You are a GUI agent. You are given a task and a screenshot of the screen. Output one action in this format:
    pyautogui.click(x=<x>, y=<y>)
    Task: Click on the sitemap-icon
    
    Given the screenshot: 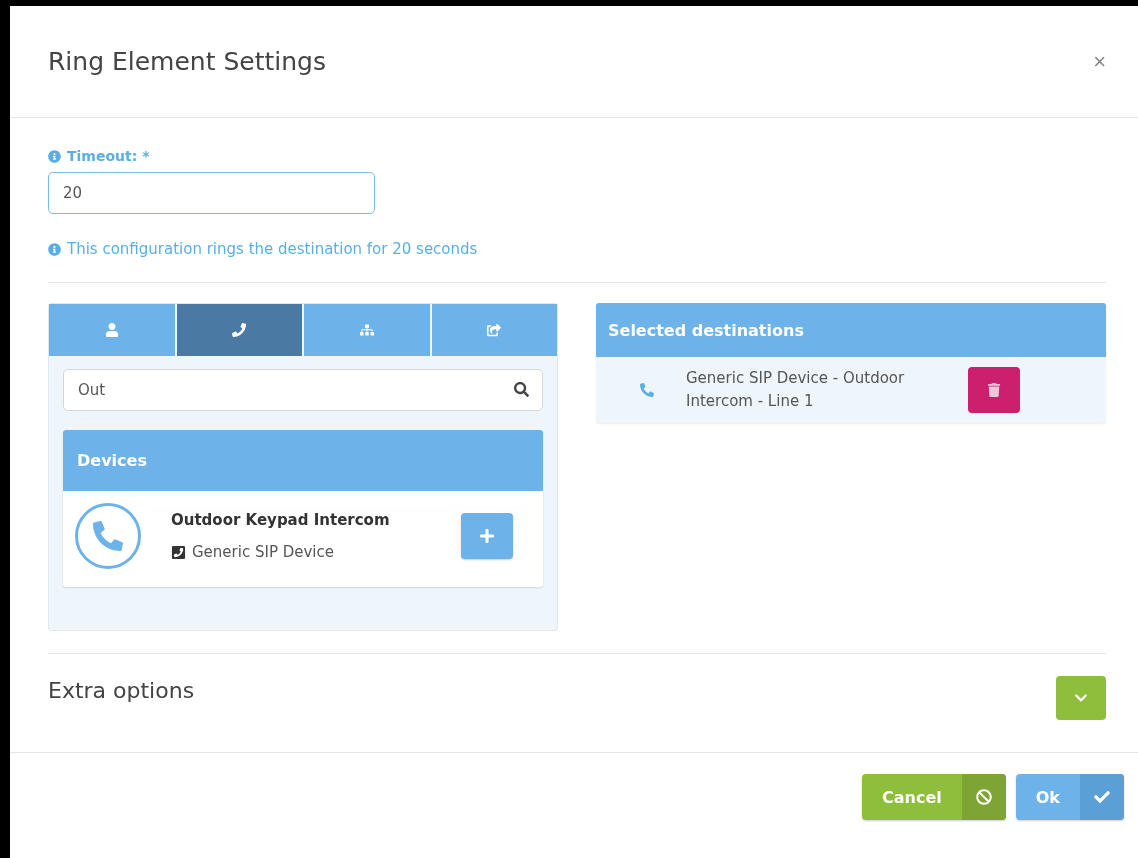 What is the action you would take?
    pyautogui.click(x=366, y=330)
    